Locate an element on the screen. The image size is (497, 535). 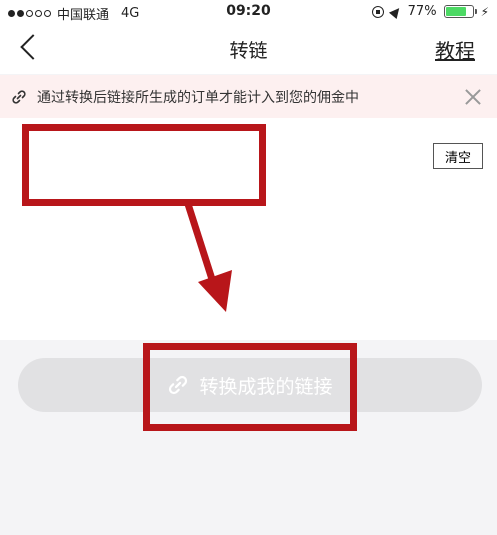
convert-link-button: 转换成我的链接 is located at coordinates (250, 385).